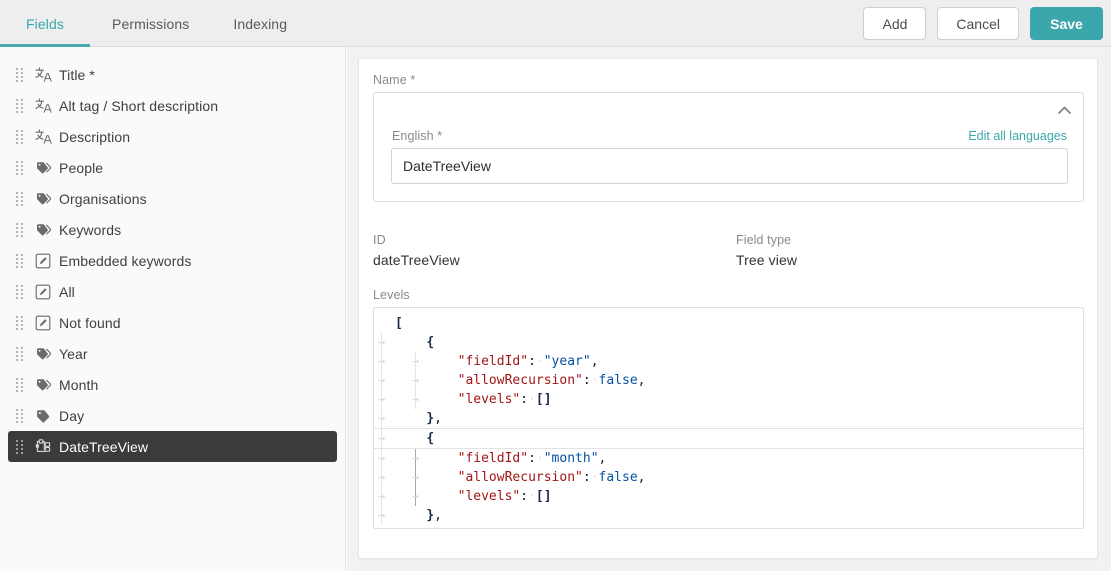 Image resolution: width=1111 pixels, height=571 pixels. What do you see at coordinates (103, 198) in the screenshot?
I see `sidebar-item-label: Organisations` at bounding box center [103, 198].